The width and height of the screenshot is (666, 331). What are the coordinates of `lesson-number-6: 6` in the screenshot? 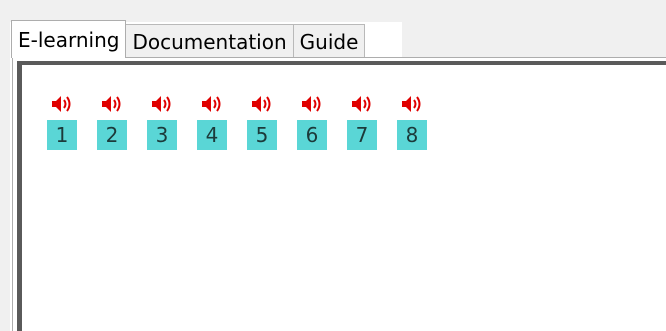 It's located at (312, 135).